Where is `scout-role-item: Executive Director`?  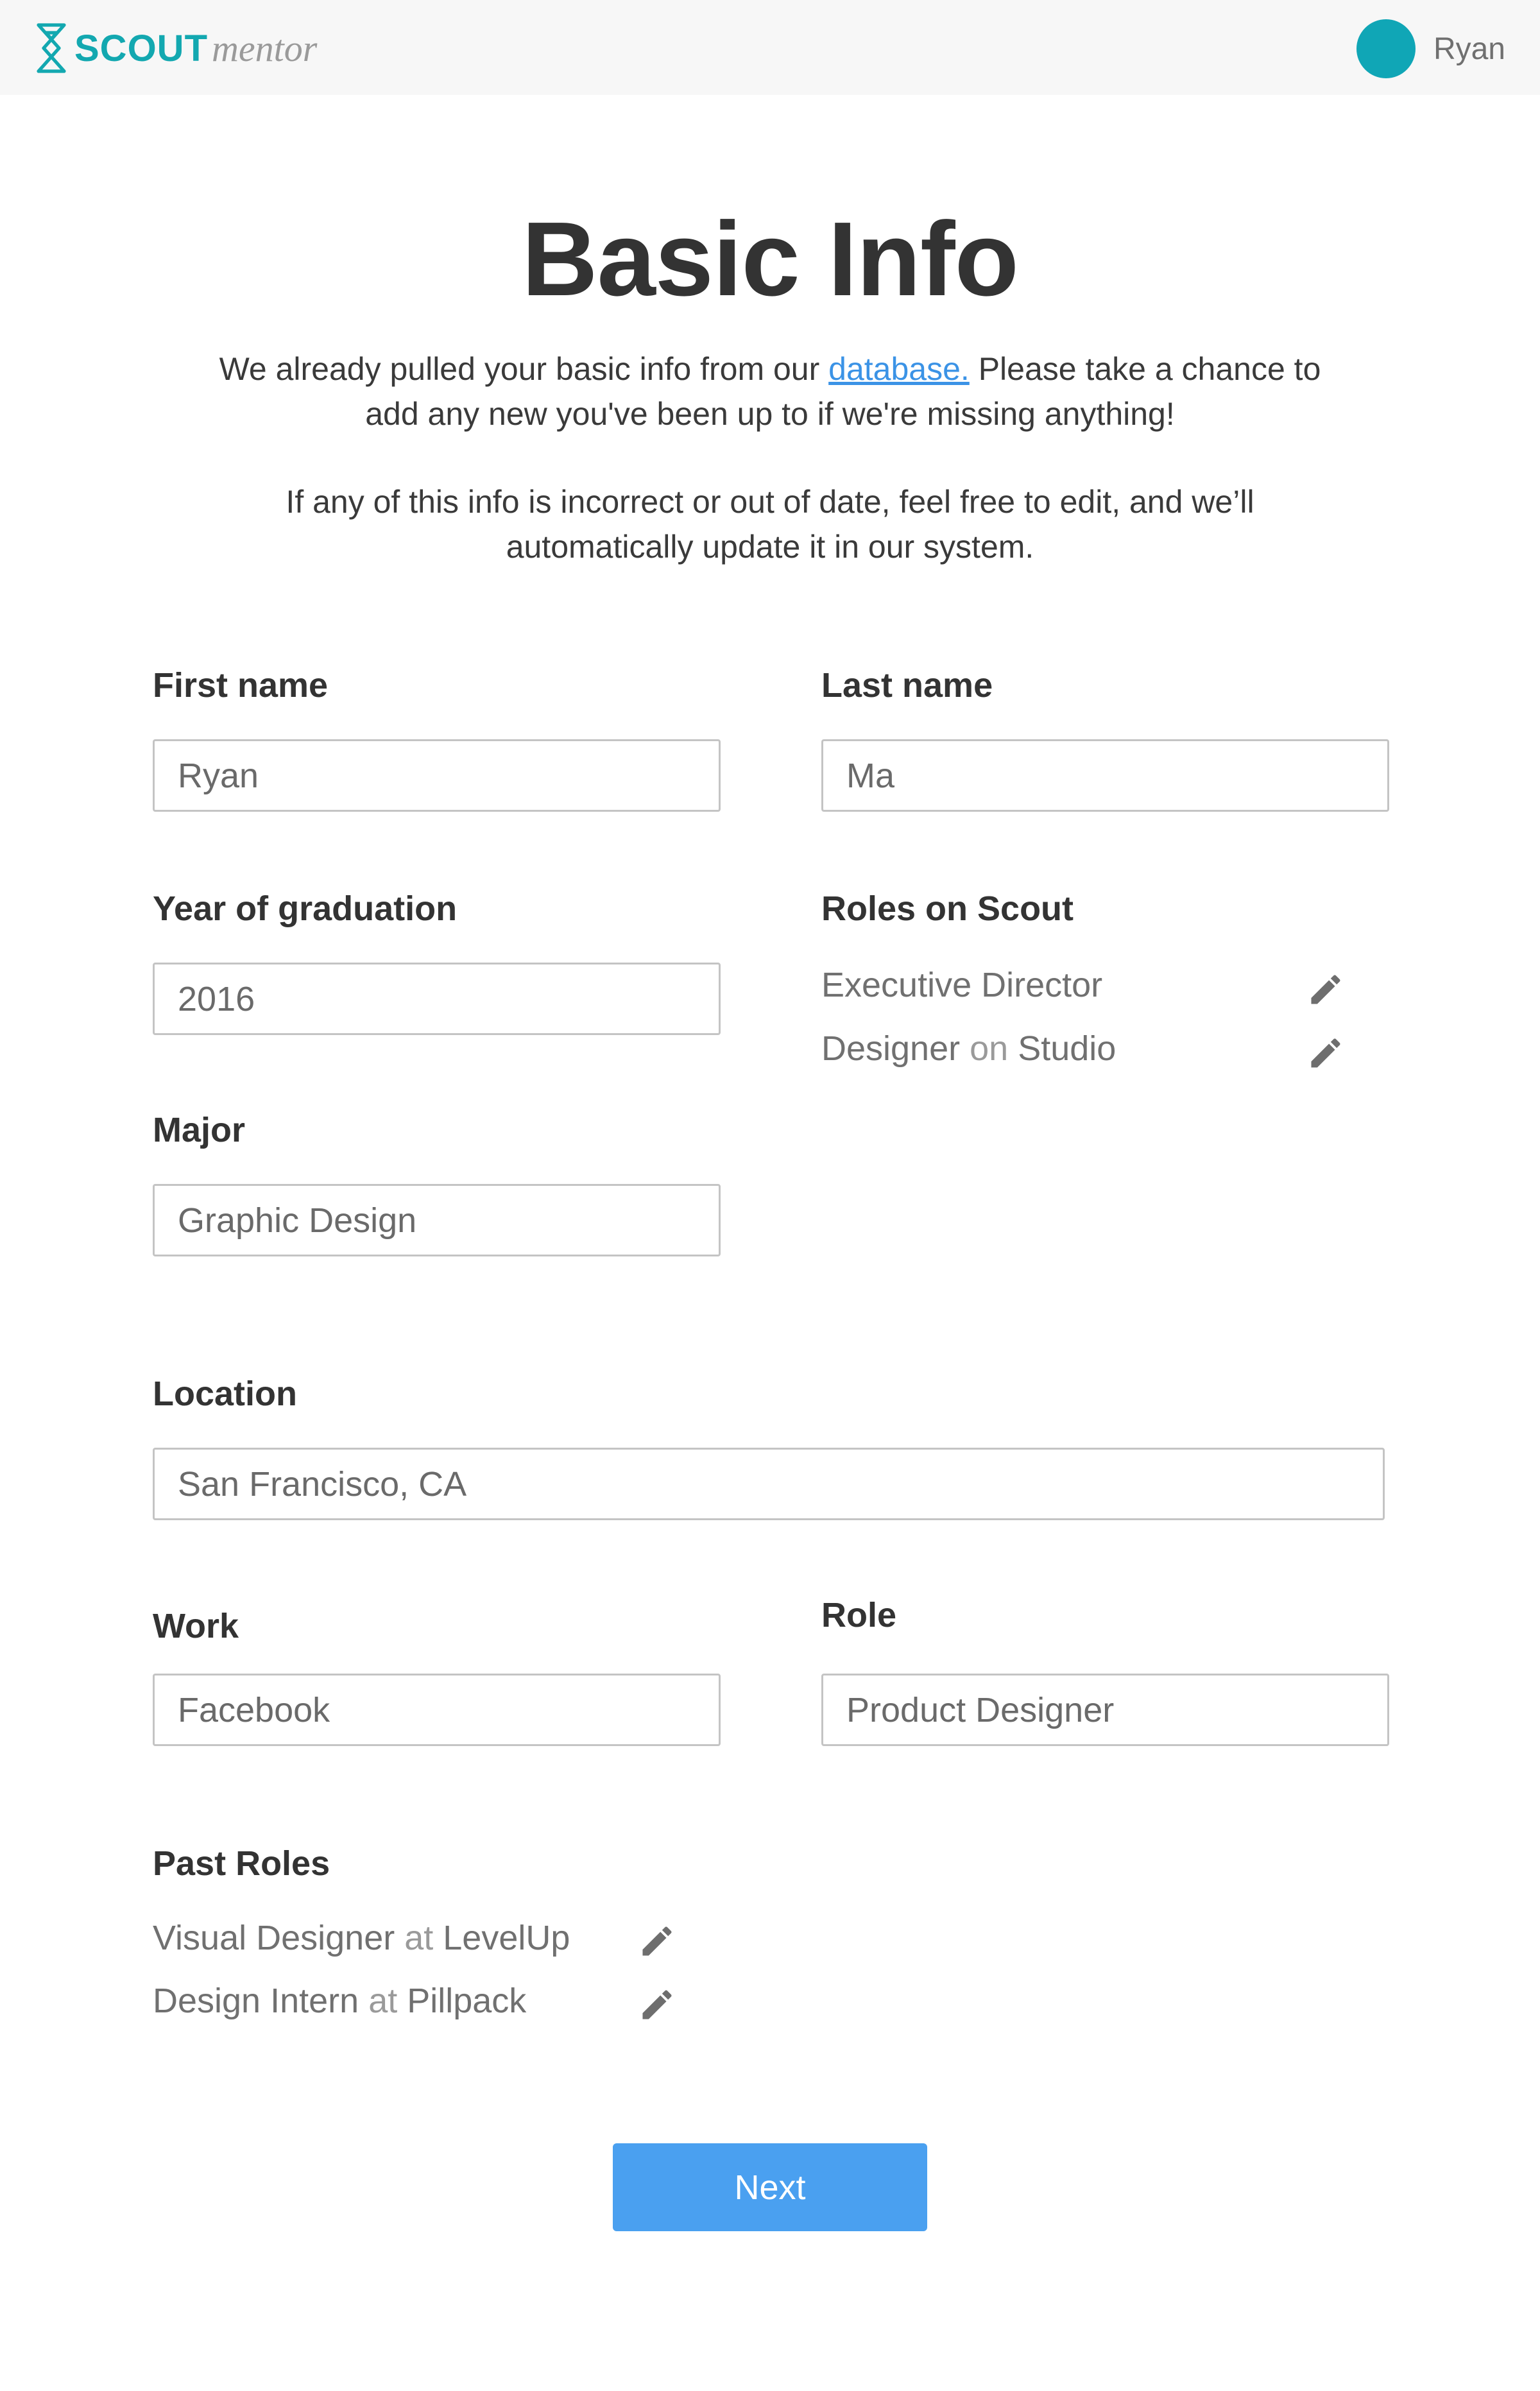 scout-role-item: Executive Director is located at coordinates (962, 985).